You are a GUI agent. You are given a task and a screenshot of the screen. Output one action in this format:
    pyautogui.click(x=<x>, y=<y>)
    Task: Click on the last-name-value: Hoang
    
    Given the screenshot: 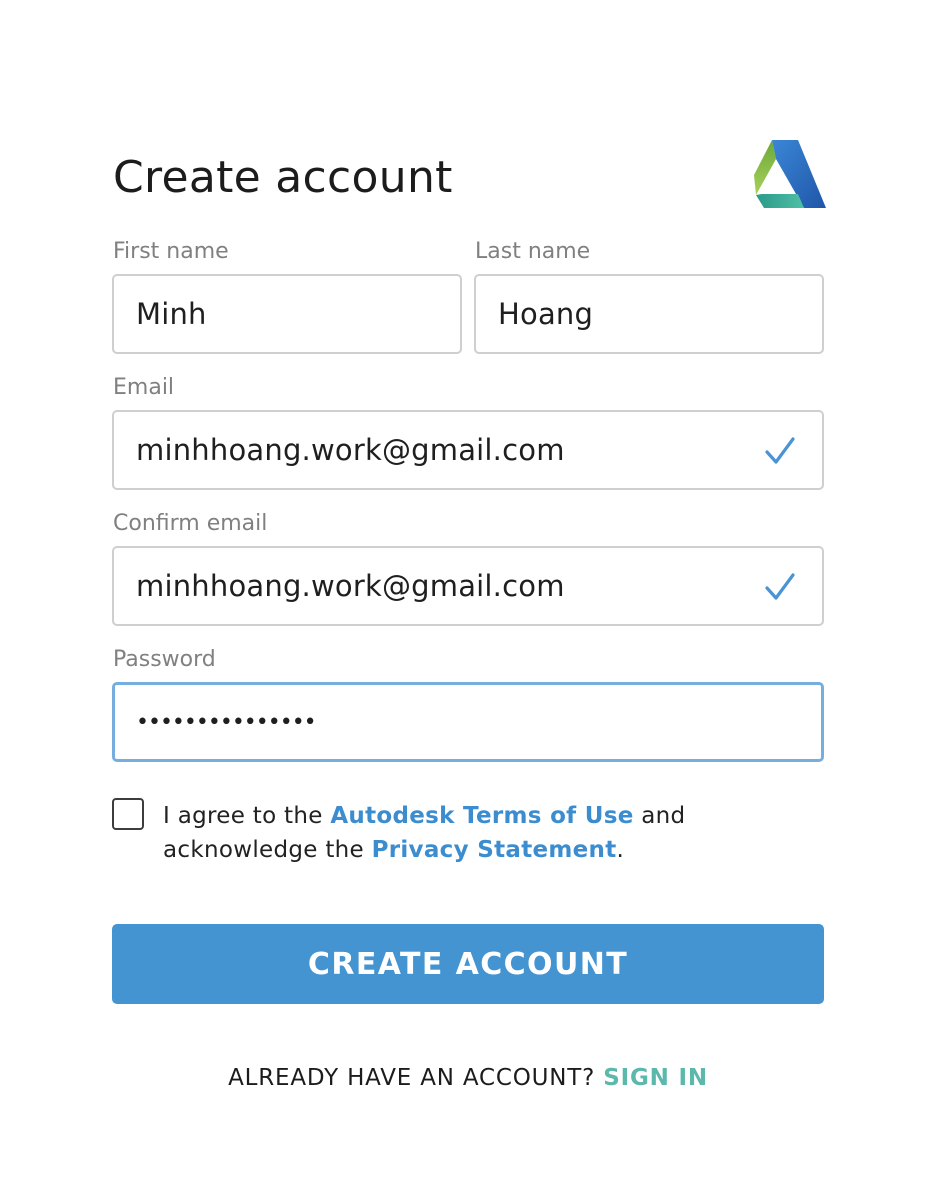 What is the action you would take?
    pyautogui.click(x=546, y=314)
    